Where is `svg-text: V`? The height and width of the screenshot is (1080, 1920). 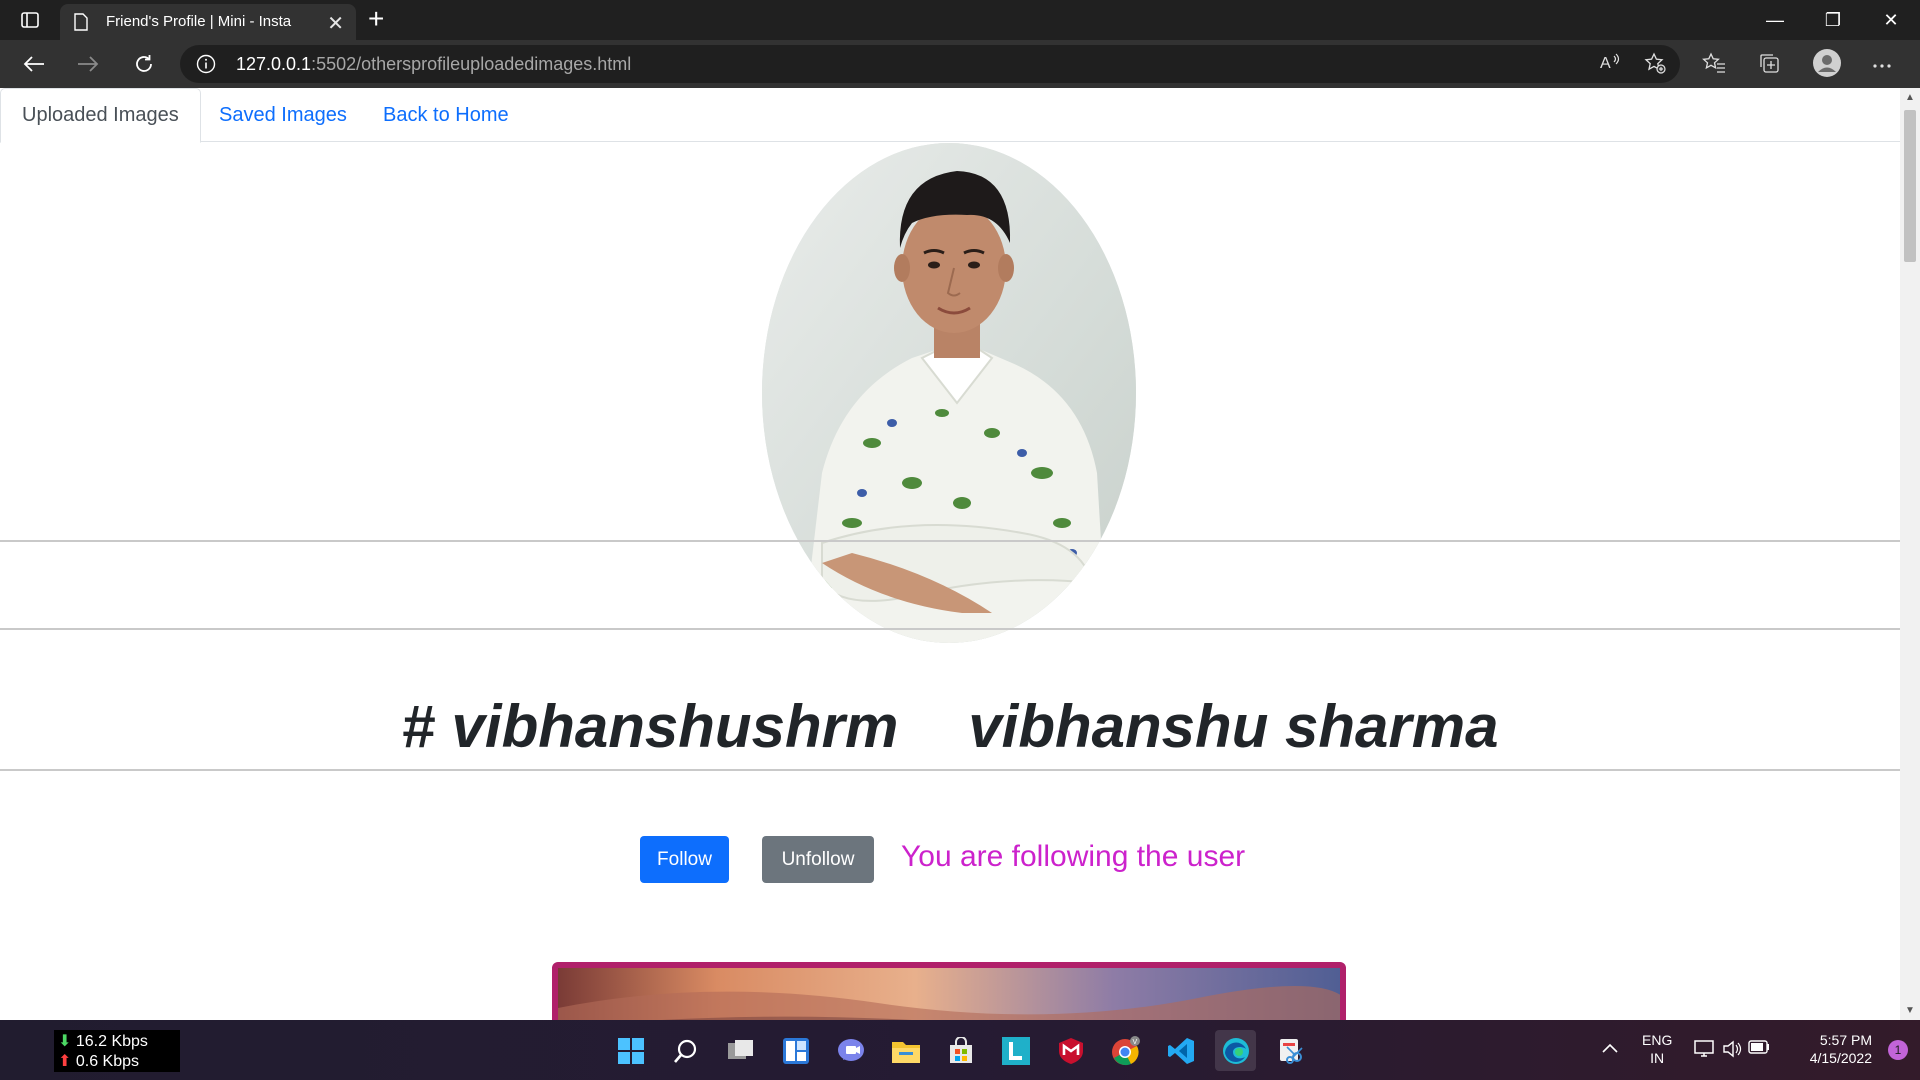
svg-text: V is located at coordinates (1134, 1042).